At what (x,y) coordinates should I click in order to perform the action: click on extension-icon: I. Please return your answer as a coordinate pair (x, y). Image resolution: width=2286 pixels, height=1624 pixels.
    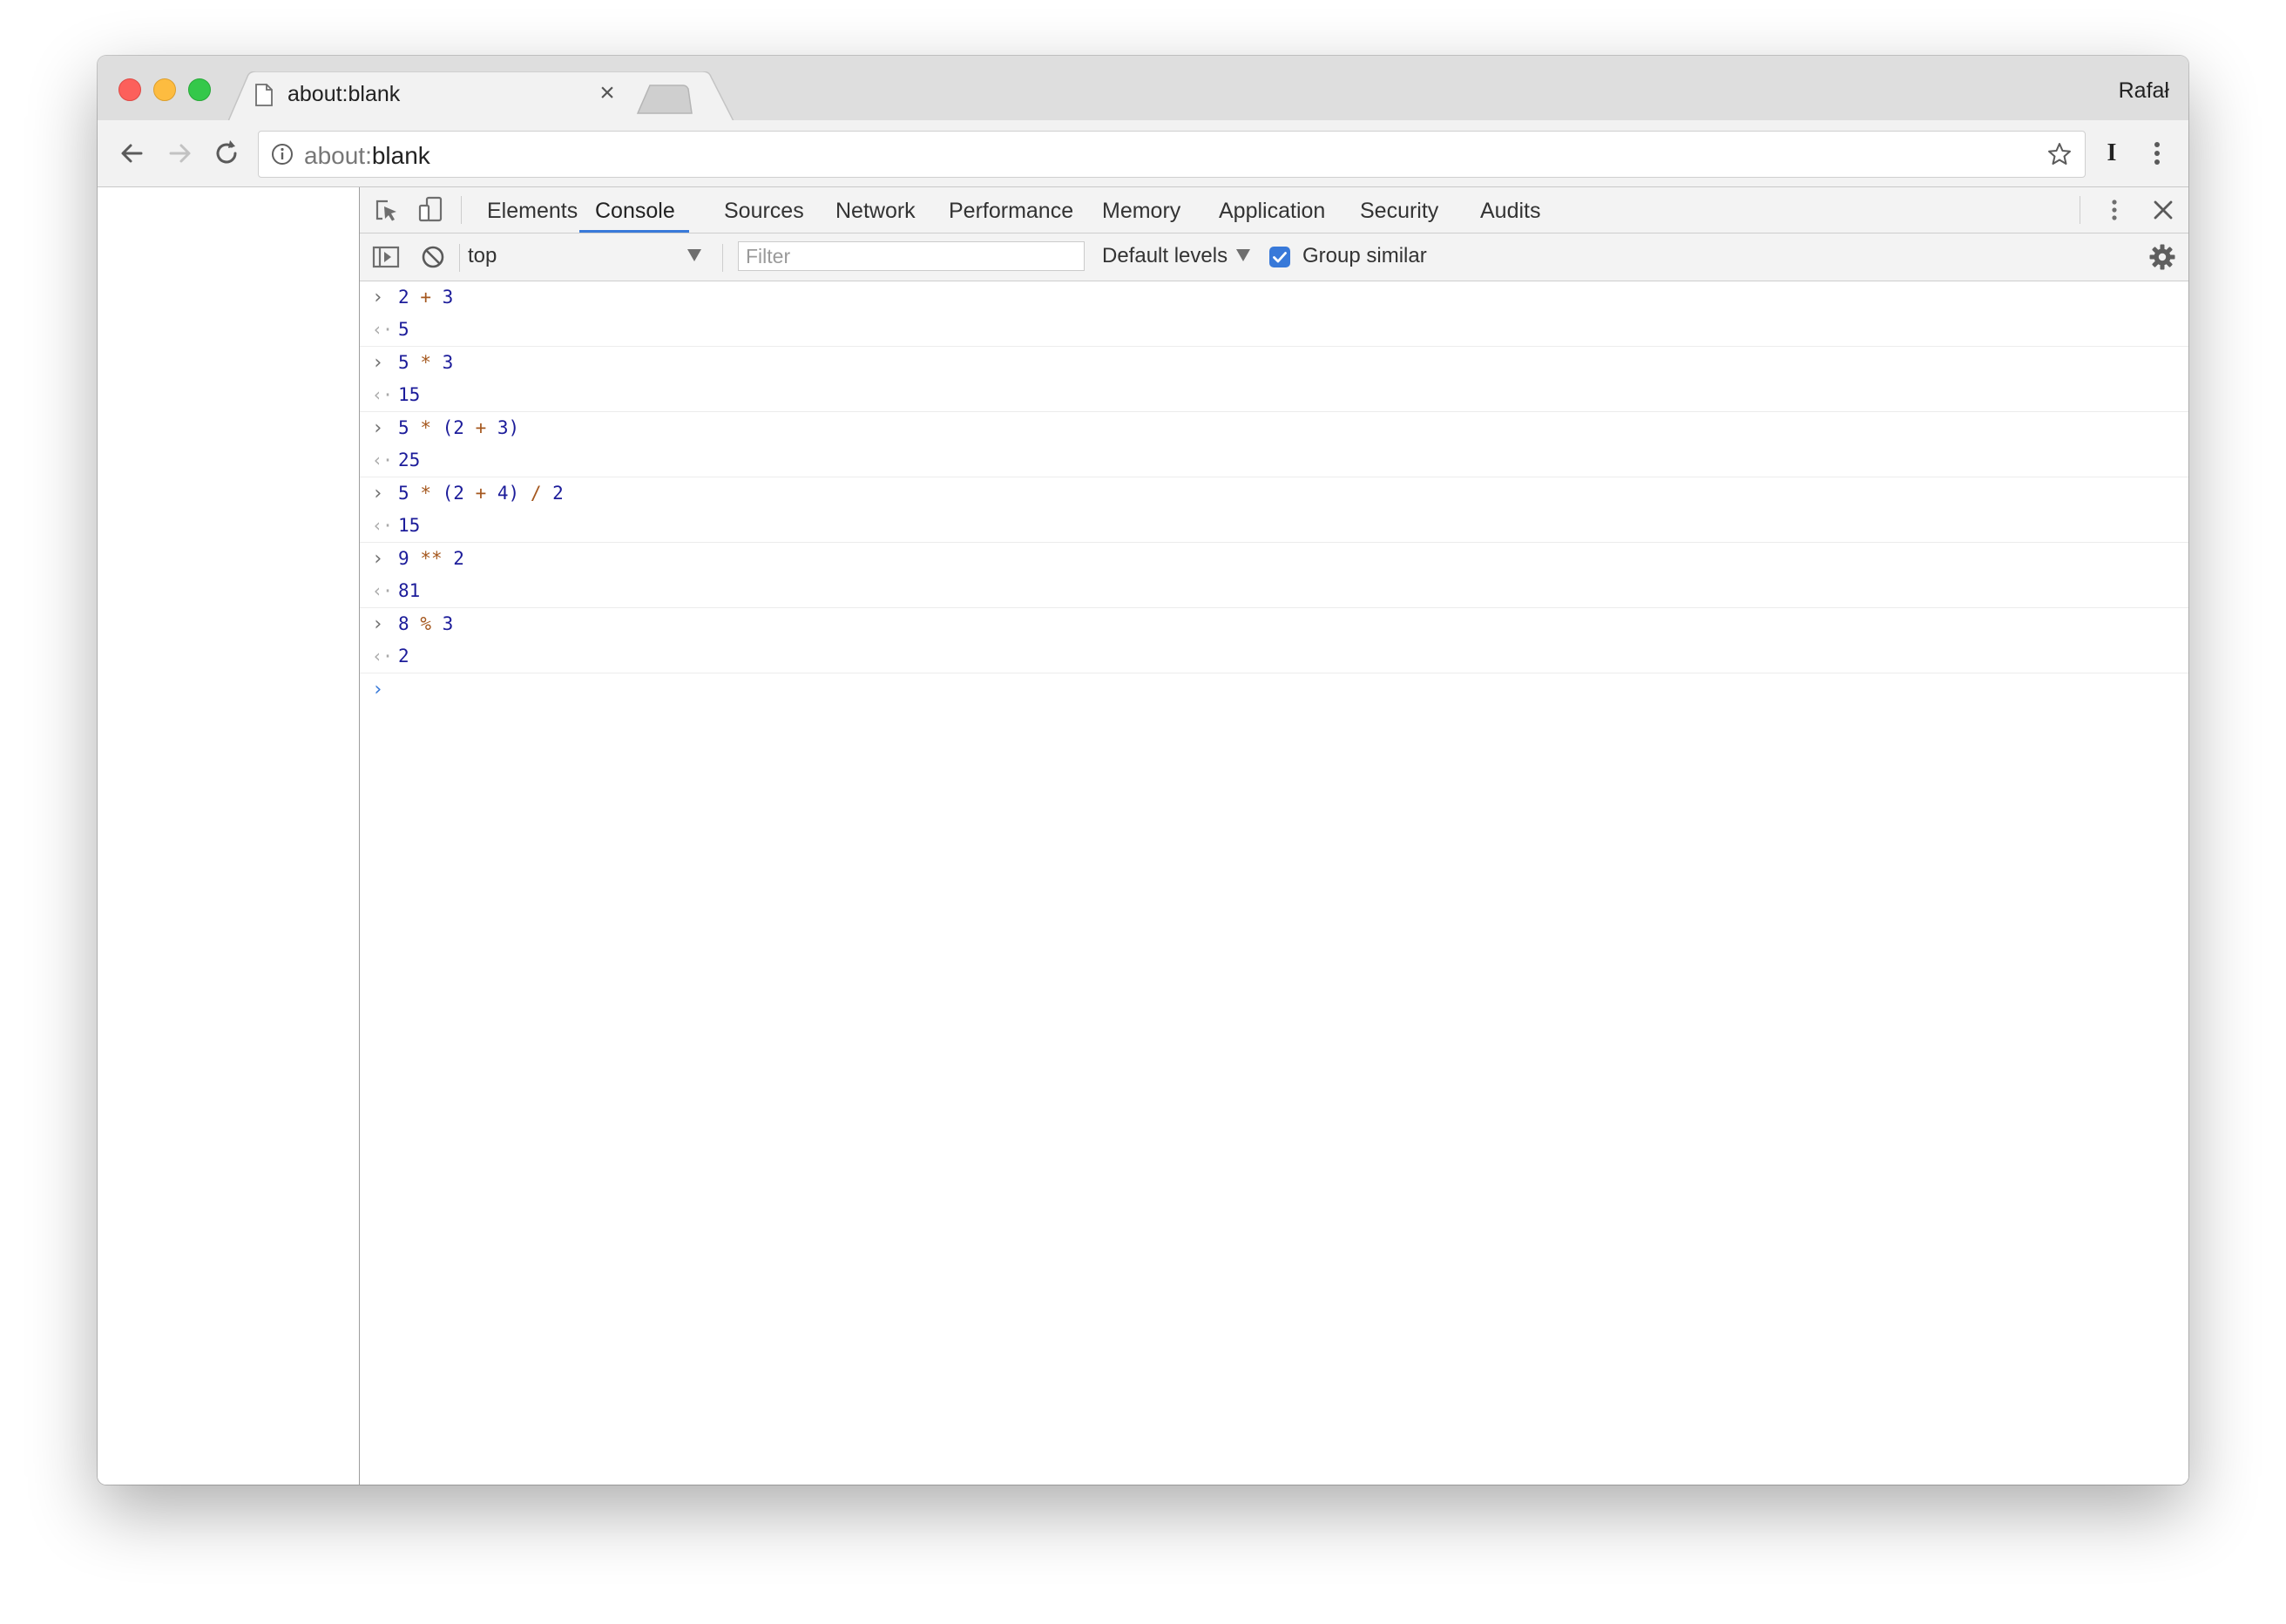
    Looking at the image, I should click on (2111, 153).